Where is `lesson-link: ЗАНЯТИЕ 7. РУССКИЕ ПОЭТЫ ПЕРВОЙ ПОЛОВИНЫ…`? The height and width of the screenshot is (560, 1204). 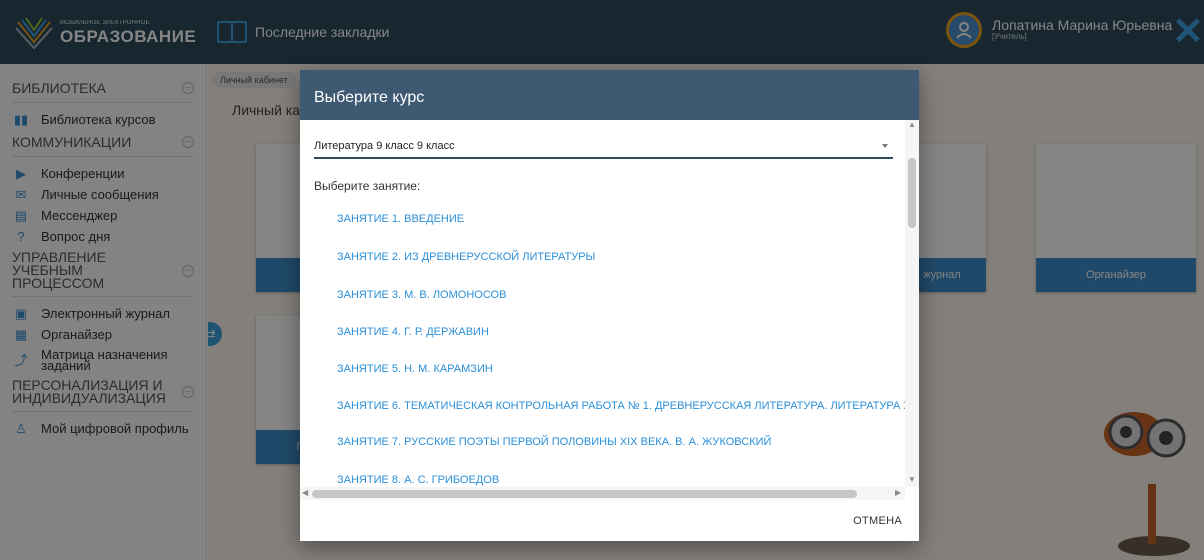
lesson-link: ЗАНЯТИЕ 7. РУССКИЕ ПОЭТЫ ПЕРВОЙ ПОЛОВИНЫ… is located at coordinates (554, 442).